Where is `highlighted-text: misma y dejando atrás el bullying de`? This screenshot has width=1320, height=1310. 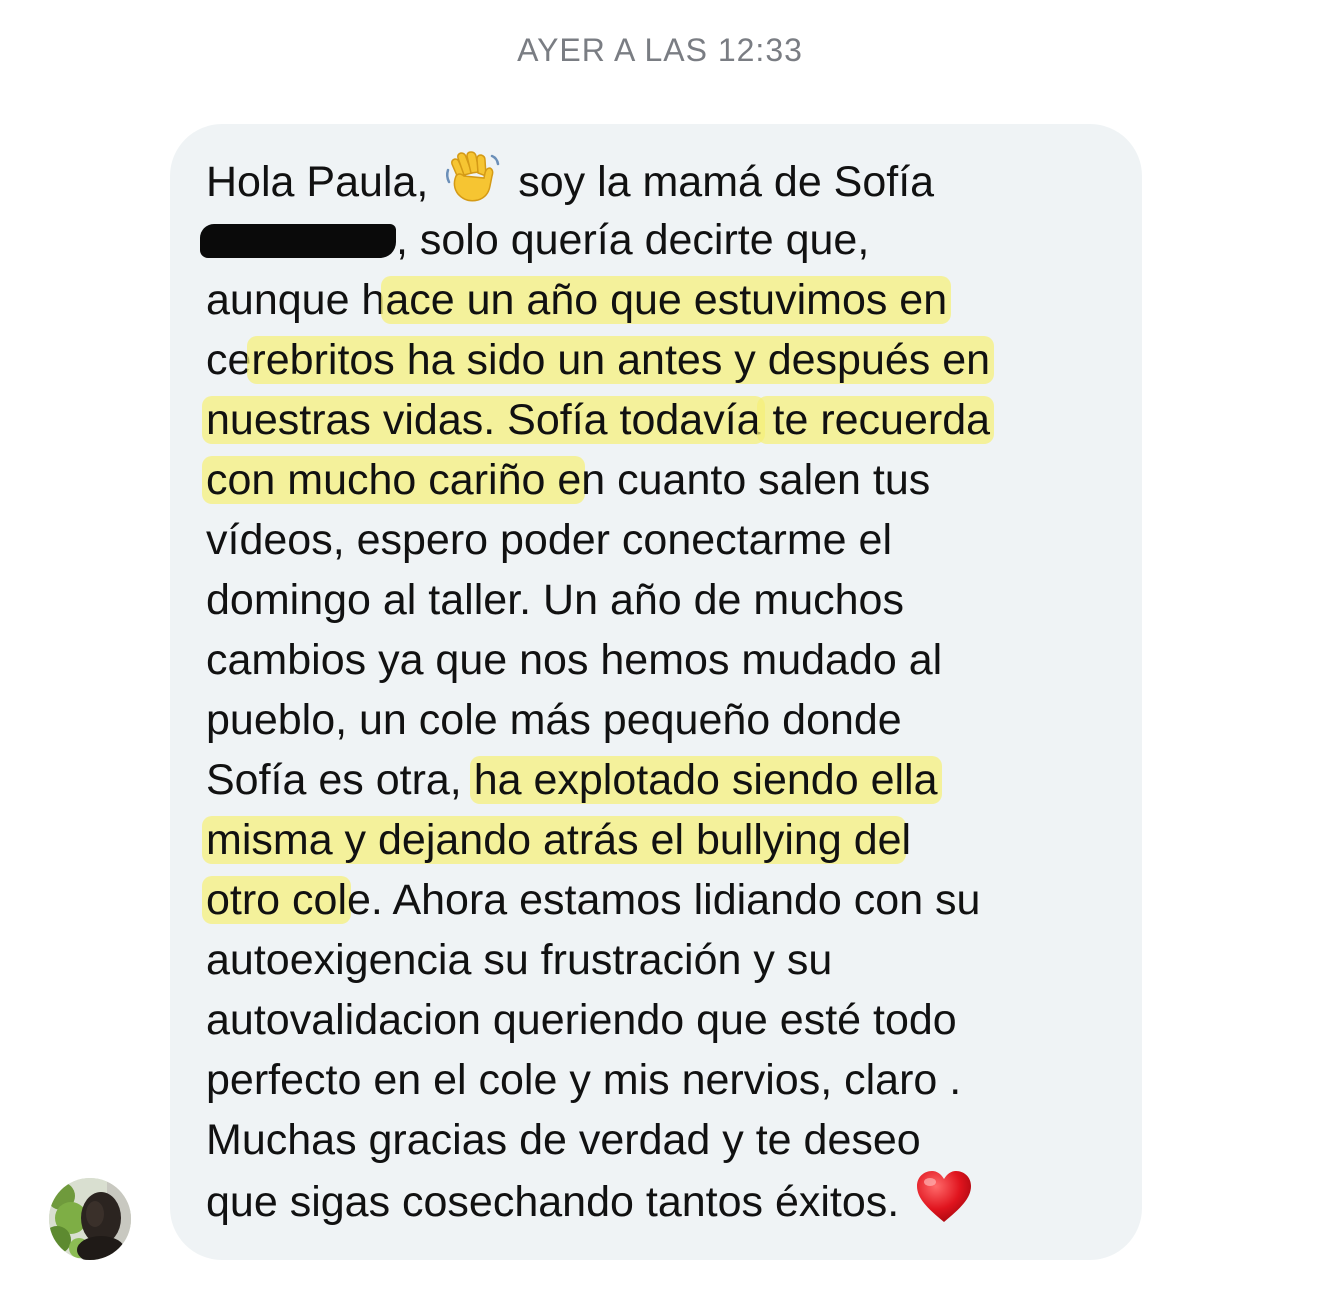
highlighted-text: misma y dejando atrás el bullying de is located at coordinates (554, 840).